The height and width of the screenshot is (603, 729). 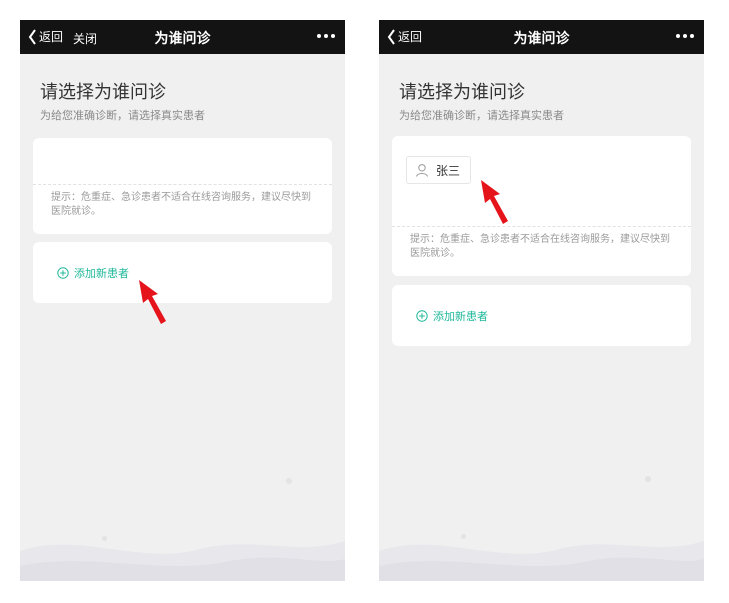 I want to click on patient-list-card: 张三, so click(x=541, y=181).